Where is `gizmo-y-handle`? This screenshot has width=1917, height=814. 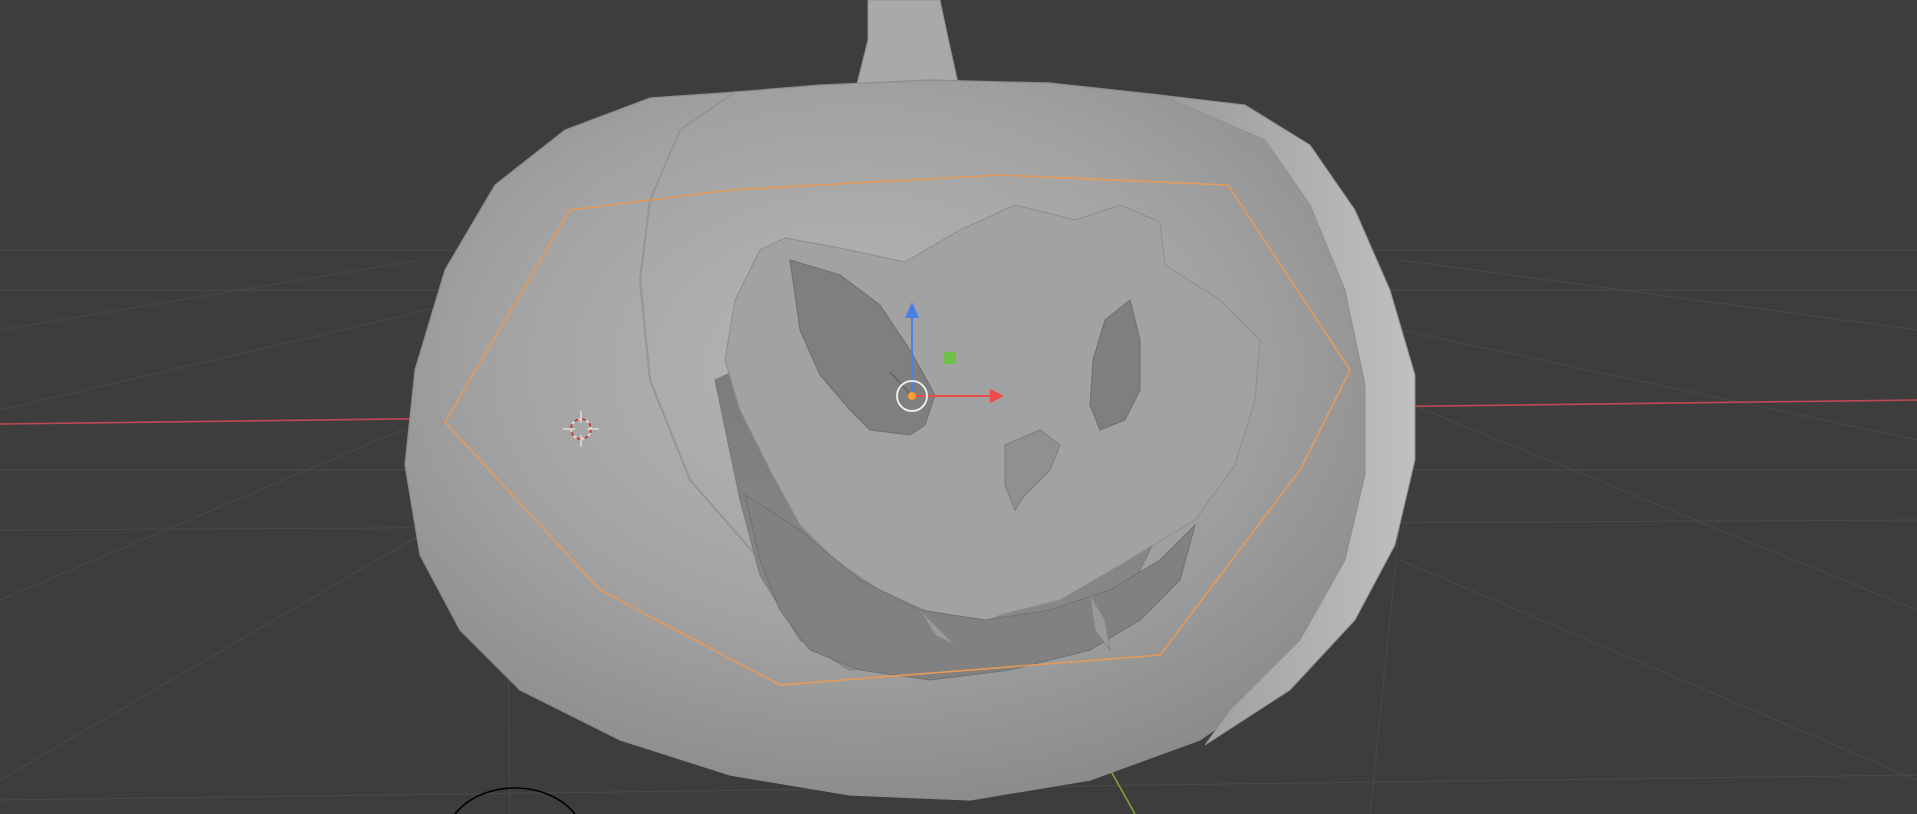 gizmo-y-handle is located at coordinates (950, 358).